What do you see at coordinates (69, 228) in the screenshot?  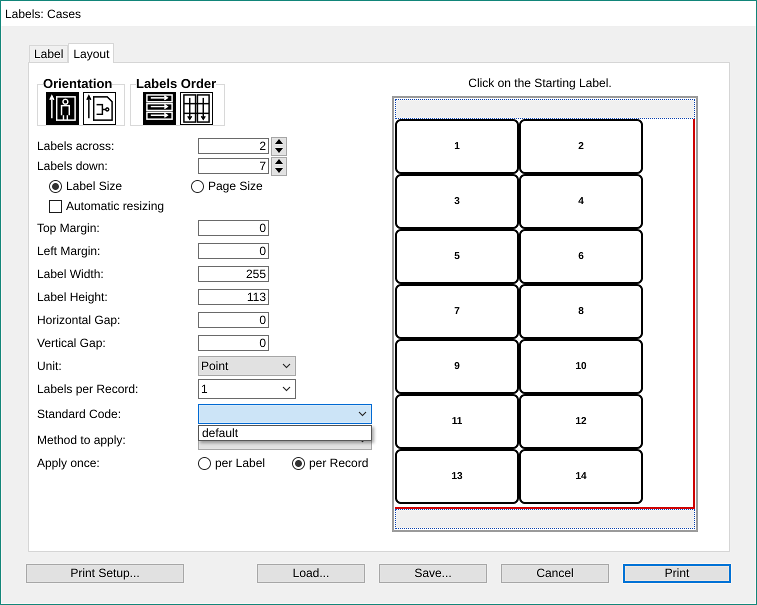 I see `field-label: Top Margin:` at bounding box center [69, 228].